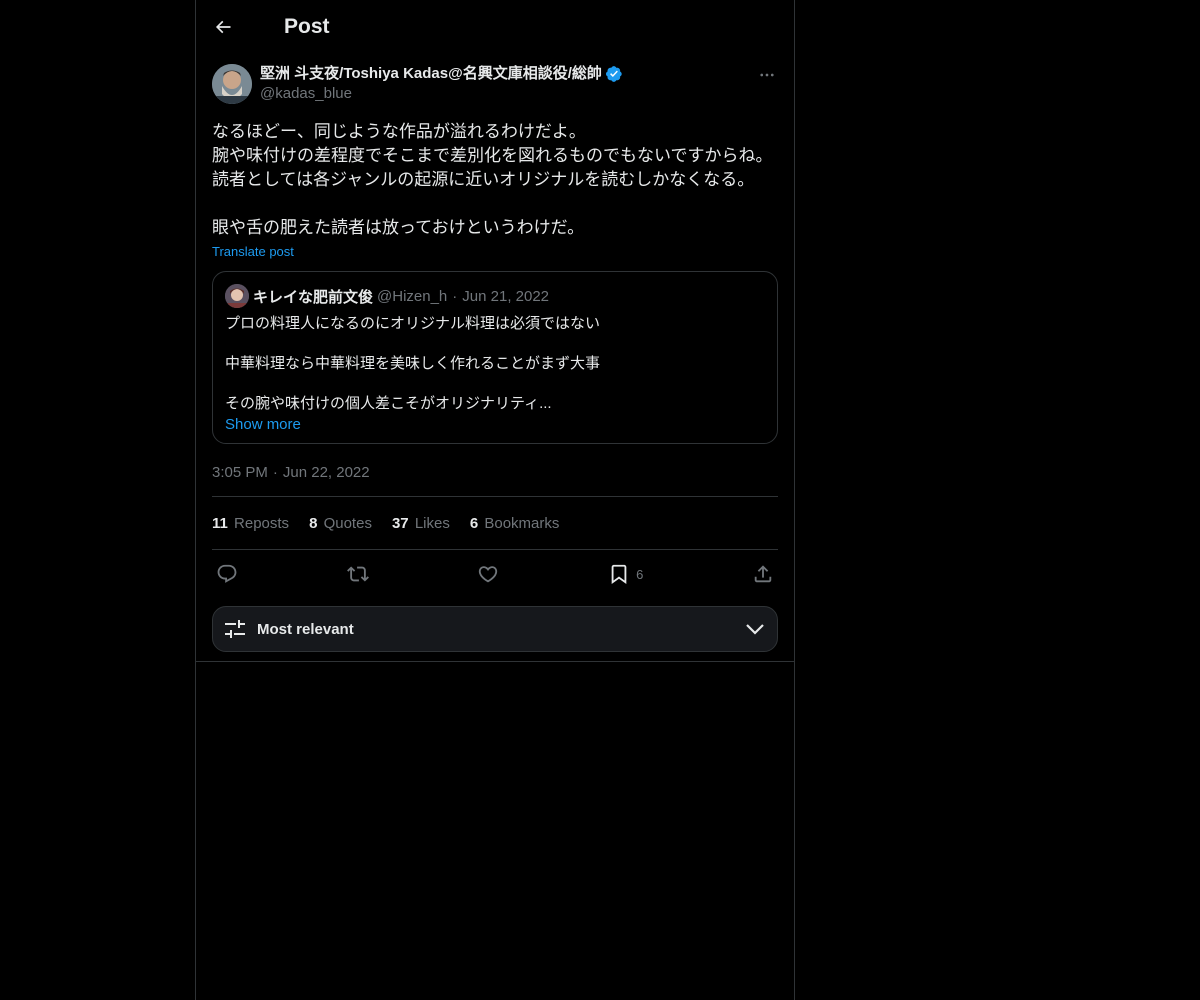 The image size is (1200, 1000). I want to click on quote-header: キレイな肥前文俊 @Hizen_h · Jun 21, 2022, so click(495, 296).